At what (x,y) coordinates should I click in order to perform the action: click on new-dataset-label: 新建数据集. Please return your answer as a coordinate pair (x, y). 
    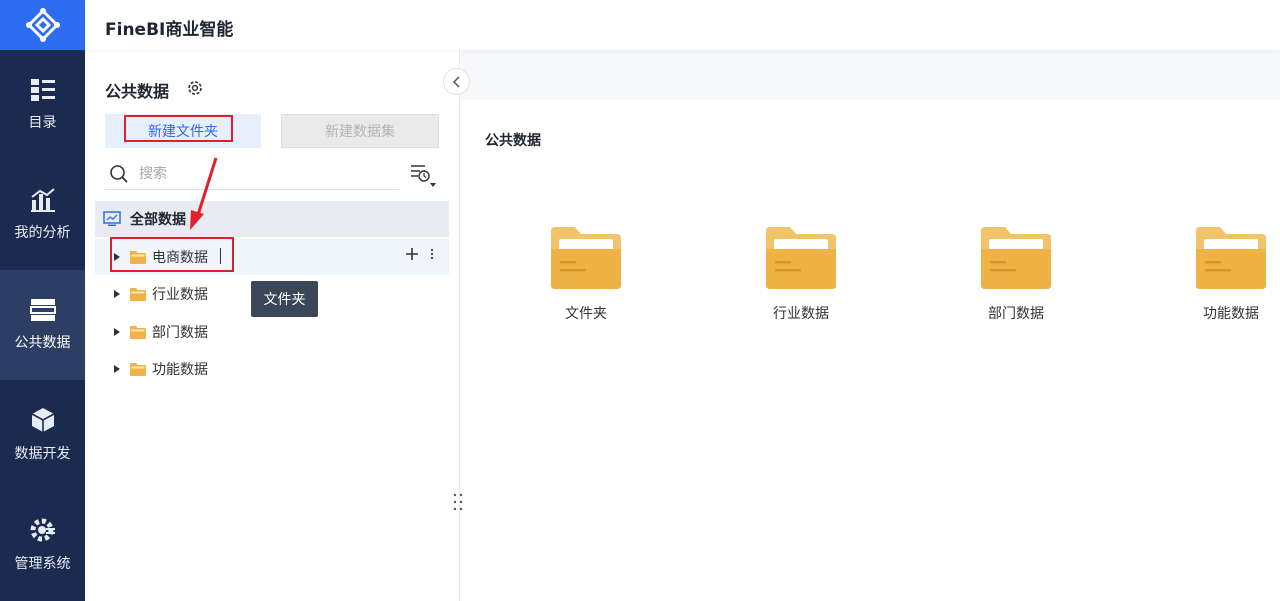
    Looking at the image, I should click on (360, 132).